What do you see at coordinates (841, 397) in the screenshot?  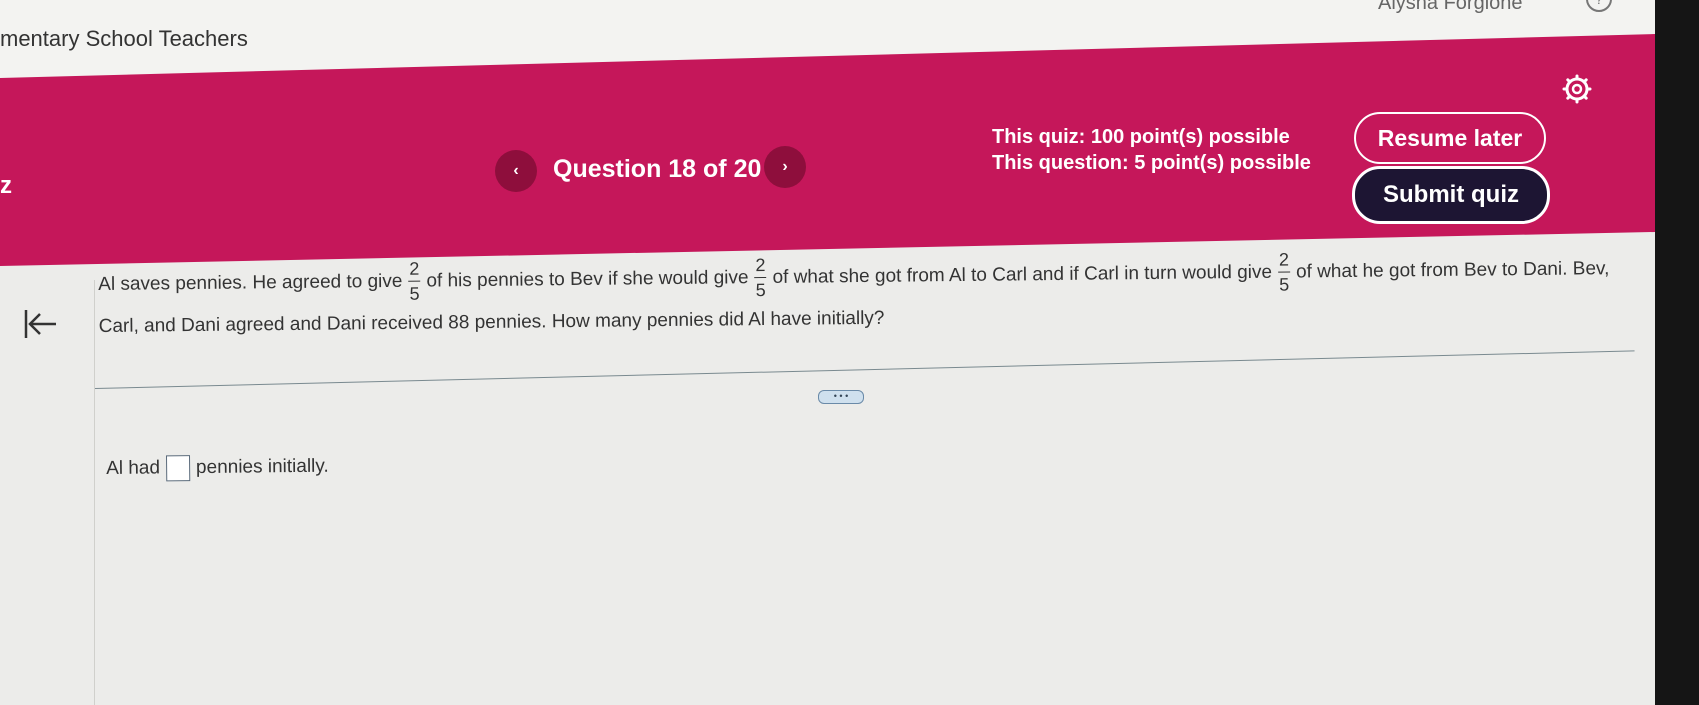 I see `expand-more-button: • • •` at bounding box center [841, 397].